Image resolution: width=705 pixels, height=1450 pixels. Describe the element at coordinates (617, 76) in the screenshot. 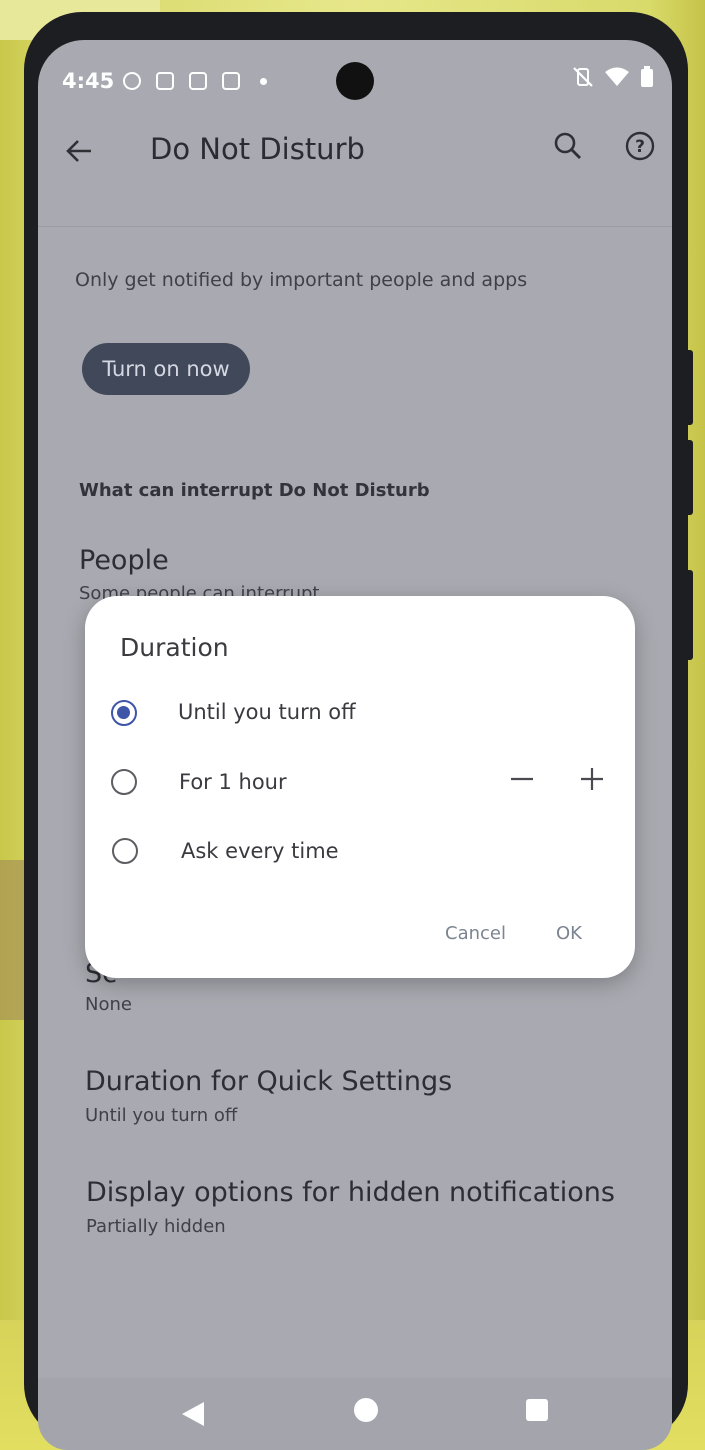

I see `wifi-icon` at that location.